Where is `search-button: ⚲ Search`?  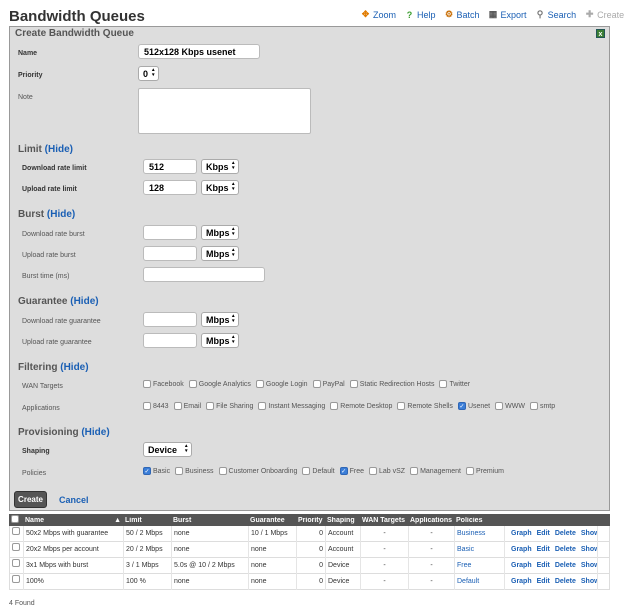
search-button: ⚲ Search is located at coordinates (555, 14).